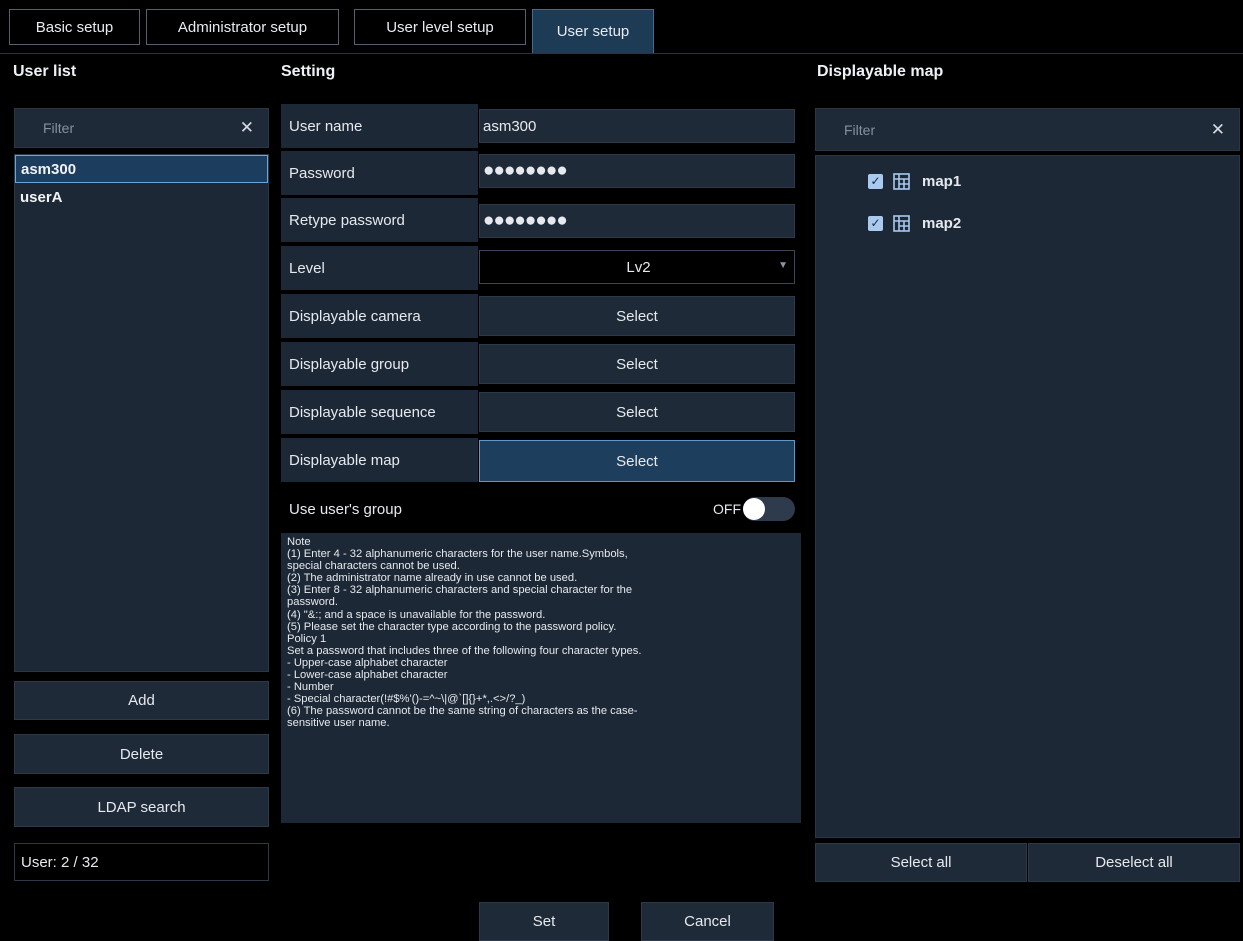 This screenshot has height=941, width=1243. I want to click on note-line: - Upper-case alphabet character, so click(367, 662).